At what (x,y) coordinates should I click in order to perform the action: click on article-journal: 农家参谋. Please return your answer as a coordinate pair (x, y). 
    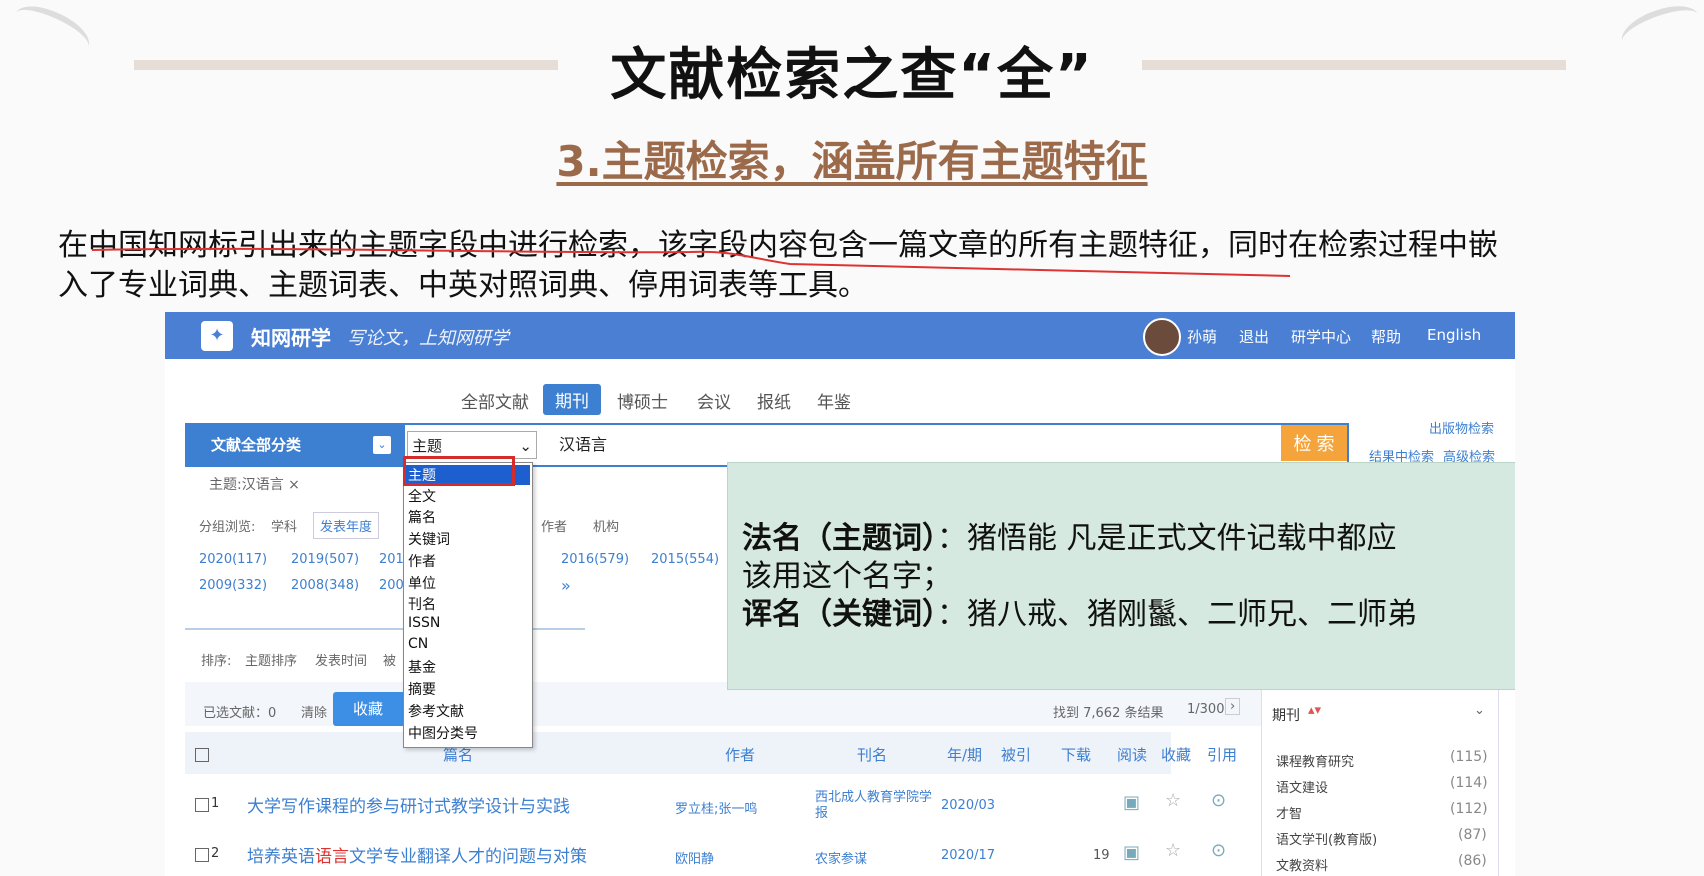
    Looking at the image, I should click on (841, 857).